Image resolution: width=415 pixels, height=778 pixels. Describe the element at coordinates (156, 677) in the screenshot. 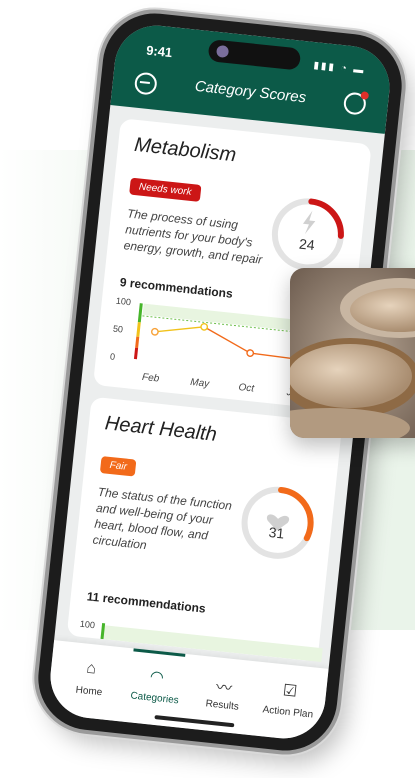

I see `gauge-icon: ◠` at that location.